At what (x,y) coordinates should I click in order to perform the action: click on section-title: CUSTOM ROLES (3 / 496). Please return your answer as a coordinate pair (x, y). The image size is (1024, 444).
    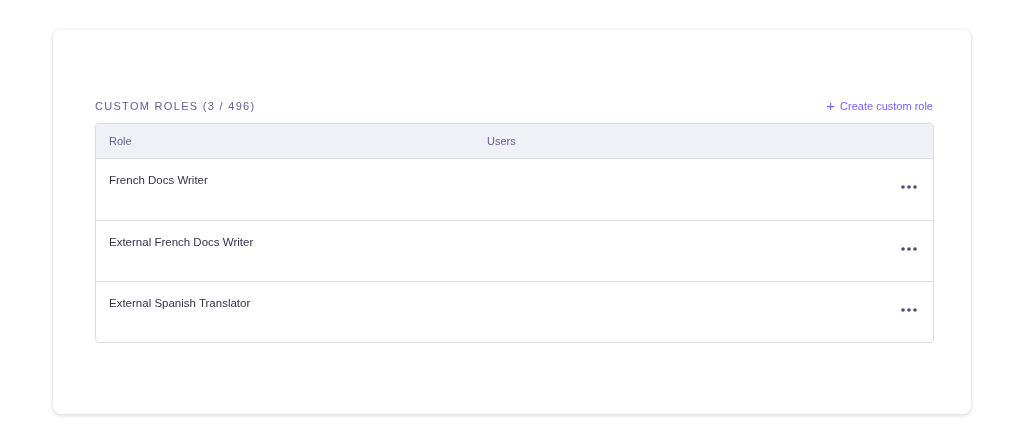
    Looking at the image, I should click on (175, 105).